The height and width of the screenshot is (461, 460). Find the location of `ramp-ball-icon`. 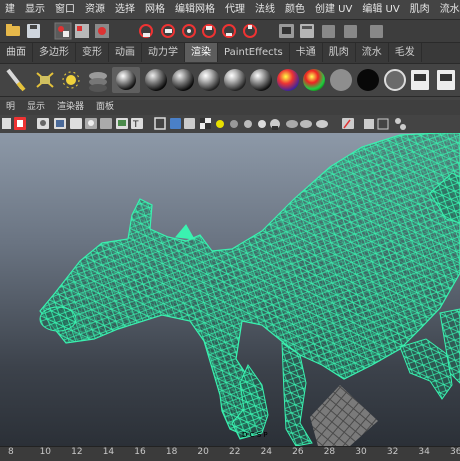

ramp-ball-icon is located at coordinates (288, 80).